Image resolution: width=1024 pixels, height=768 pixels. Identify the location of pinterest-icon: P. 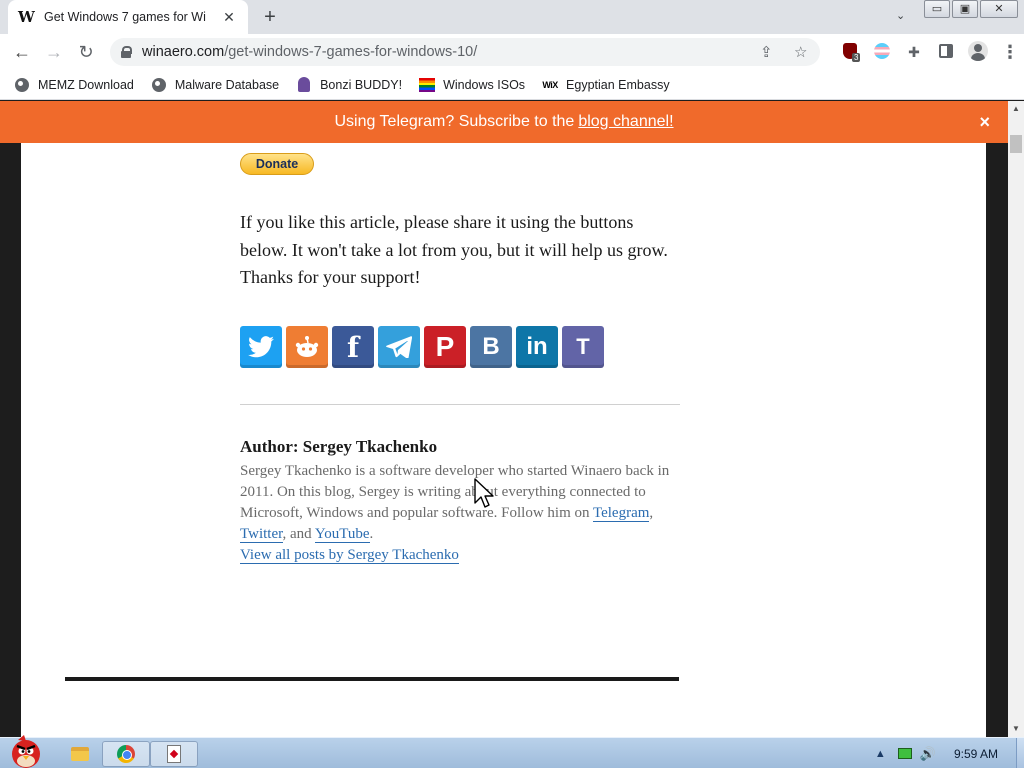
(445, 346).